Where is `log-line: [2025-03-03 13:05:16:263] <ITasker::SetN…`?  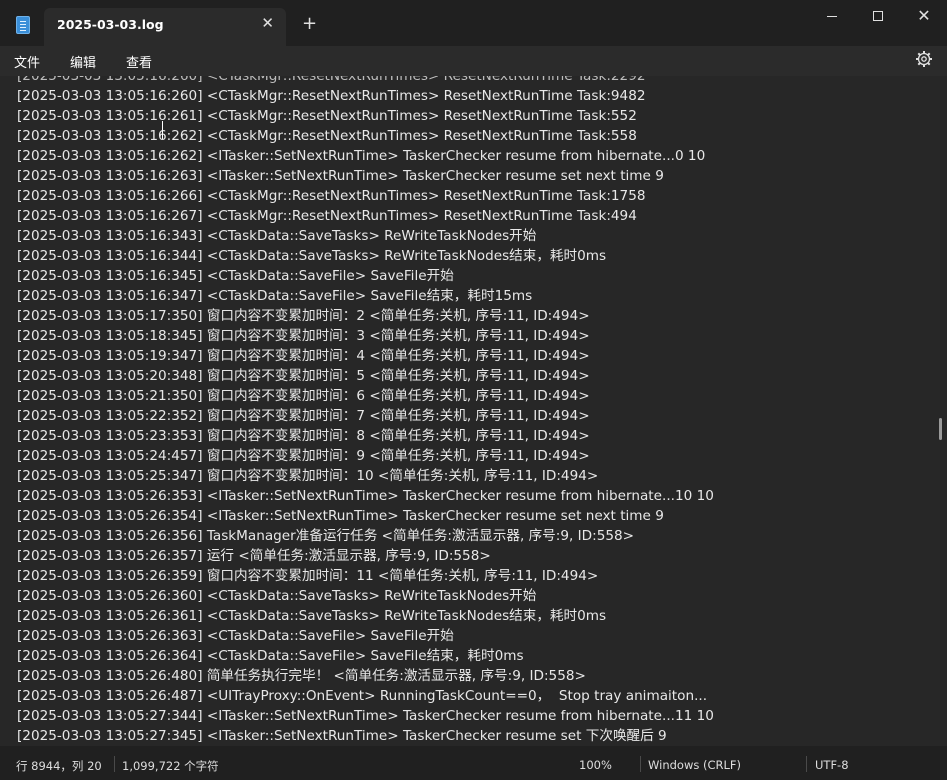
log-line: [2025-03-03 13:05:16:263] <ITasker::SetN… is located at coordinates (340, 176).